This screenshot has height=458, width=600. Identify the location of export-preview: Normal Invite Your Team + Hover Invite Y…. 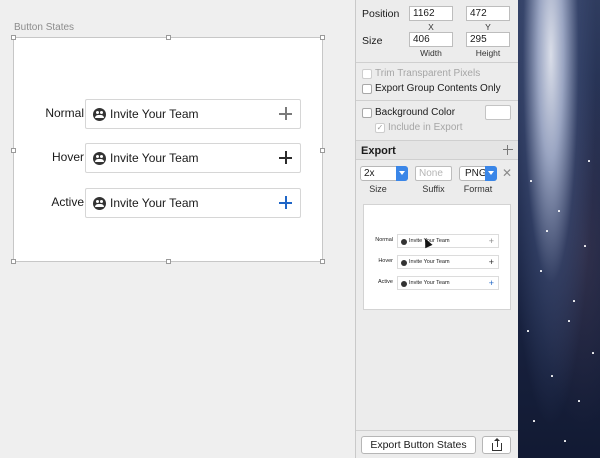
(437, 257).